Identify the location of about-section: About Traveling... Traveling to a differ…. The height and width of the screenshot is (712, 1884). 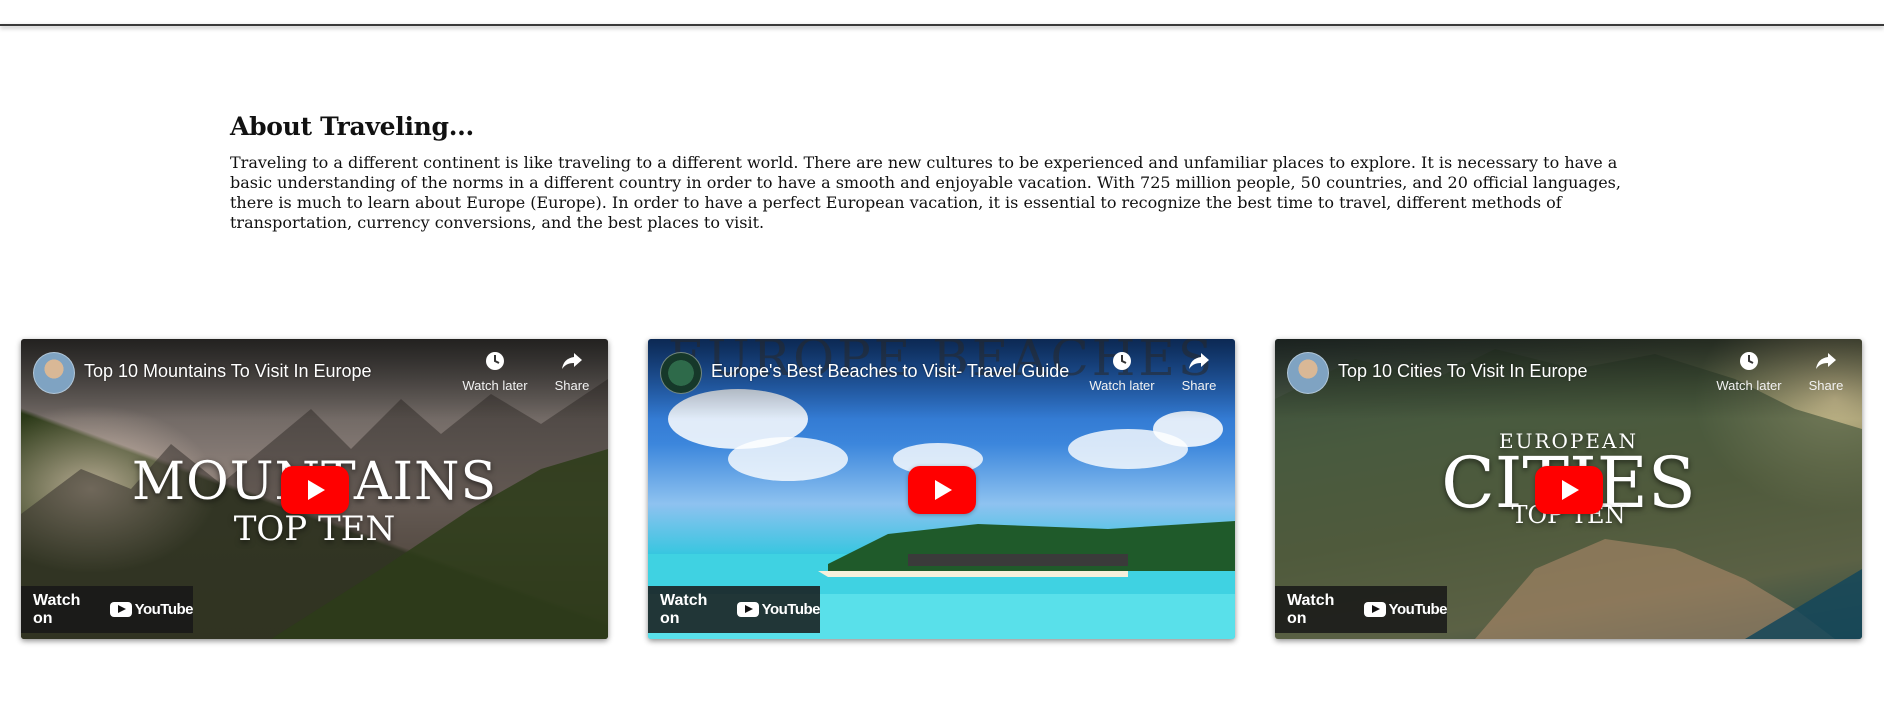
(940, 172).